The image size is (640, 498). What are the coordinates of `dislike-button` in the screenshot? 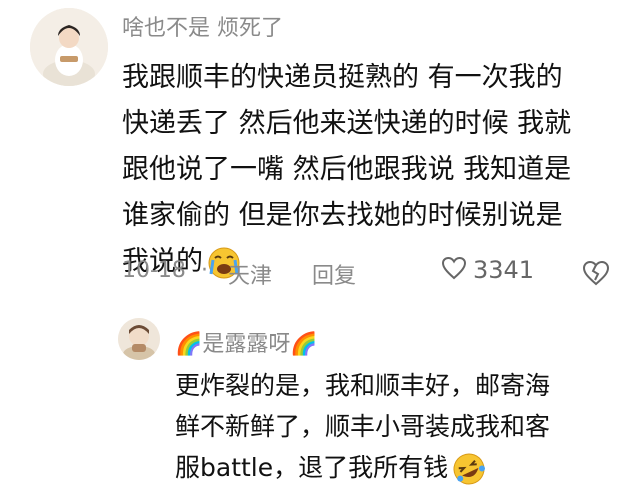 It's located at (596, 275).